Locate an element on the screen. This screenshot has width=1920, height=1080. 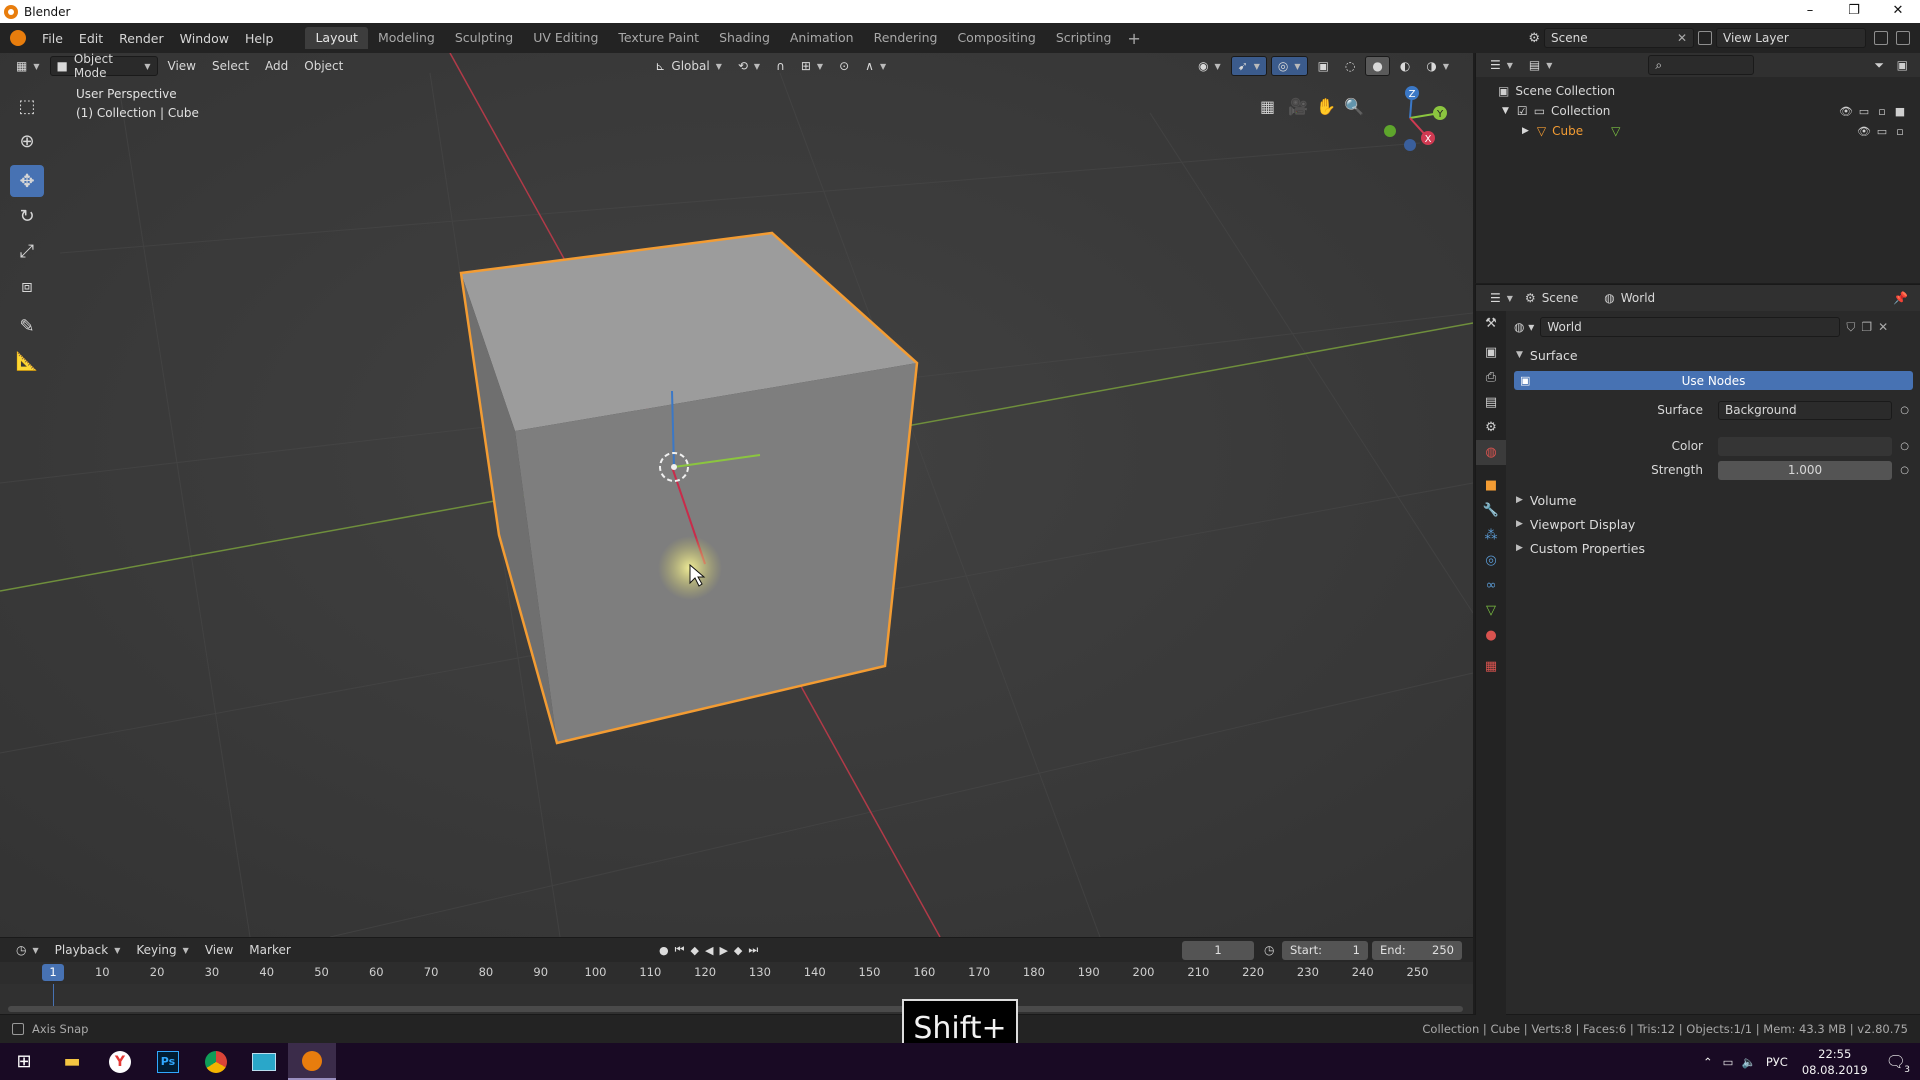
move-tool: ✥ is located at coordinates (27, 181).